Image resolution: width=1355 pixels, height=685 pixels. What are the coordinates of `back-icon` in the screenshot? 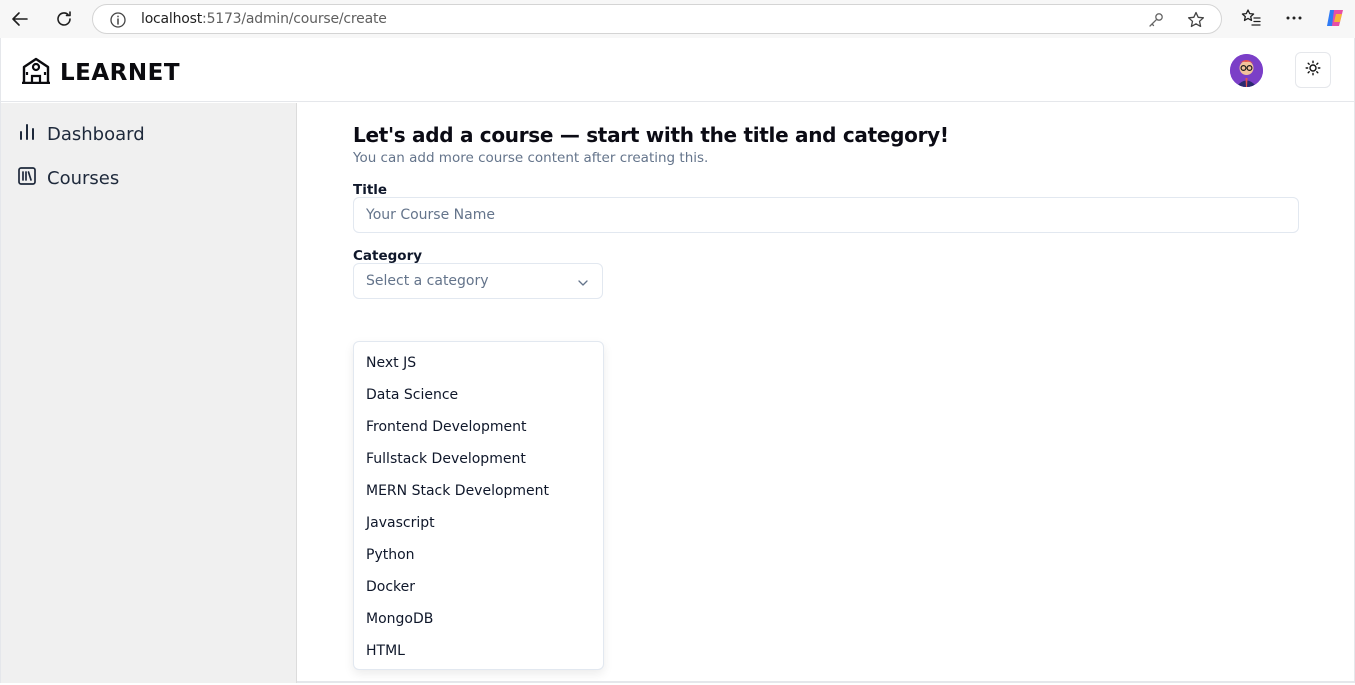 It's located at (20, 19).